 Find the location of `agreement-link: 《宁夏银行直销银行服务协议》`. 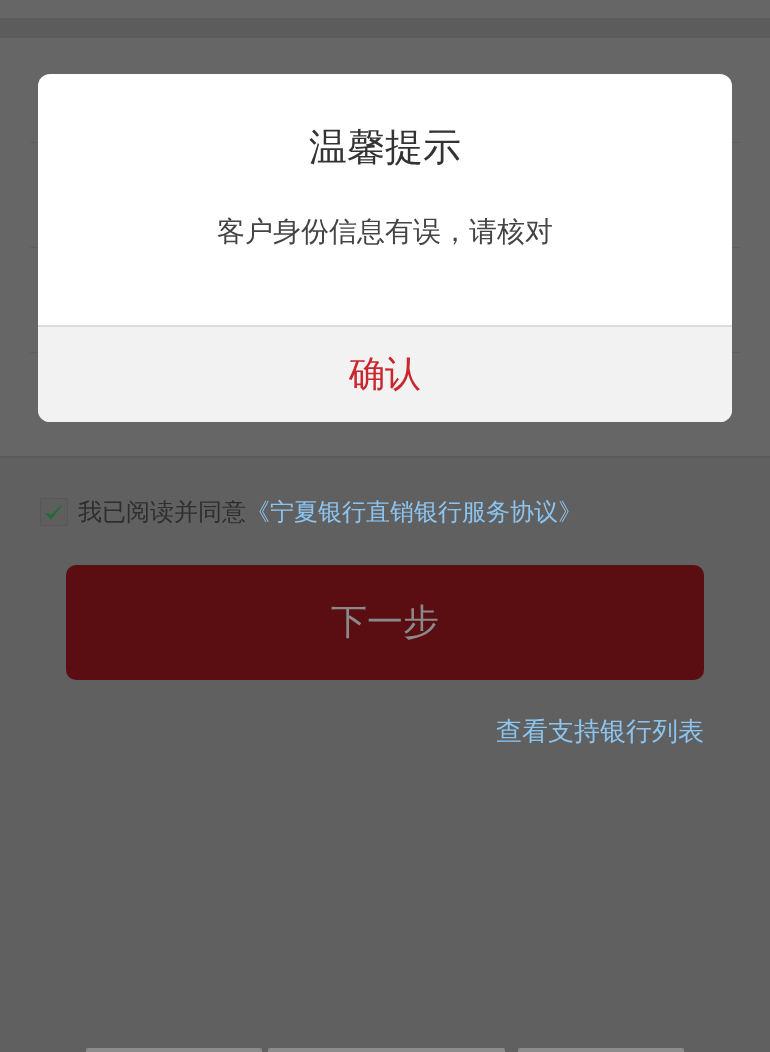

agreement-link: 《宁夏银行直销银行服务协议》 is located at coordinates (414, 512).